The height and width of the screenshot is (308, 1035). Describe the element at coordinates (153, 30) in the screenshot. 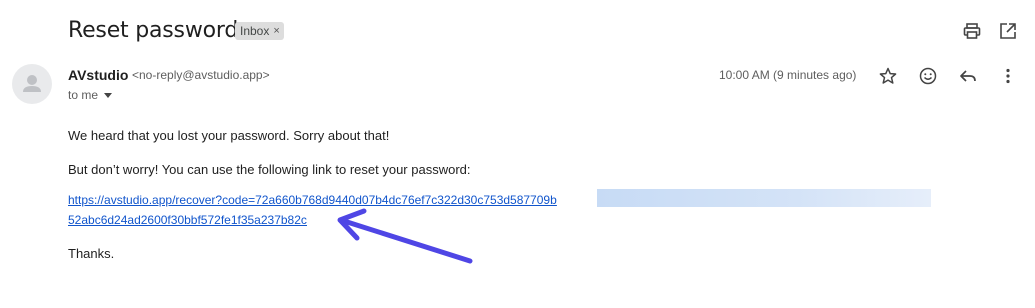

I see `email-subject: Reset password` at that location.